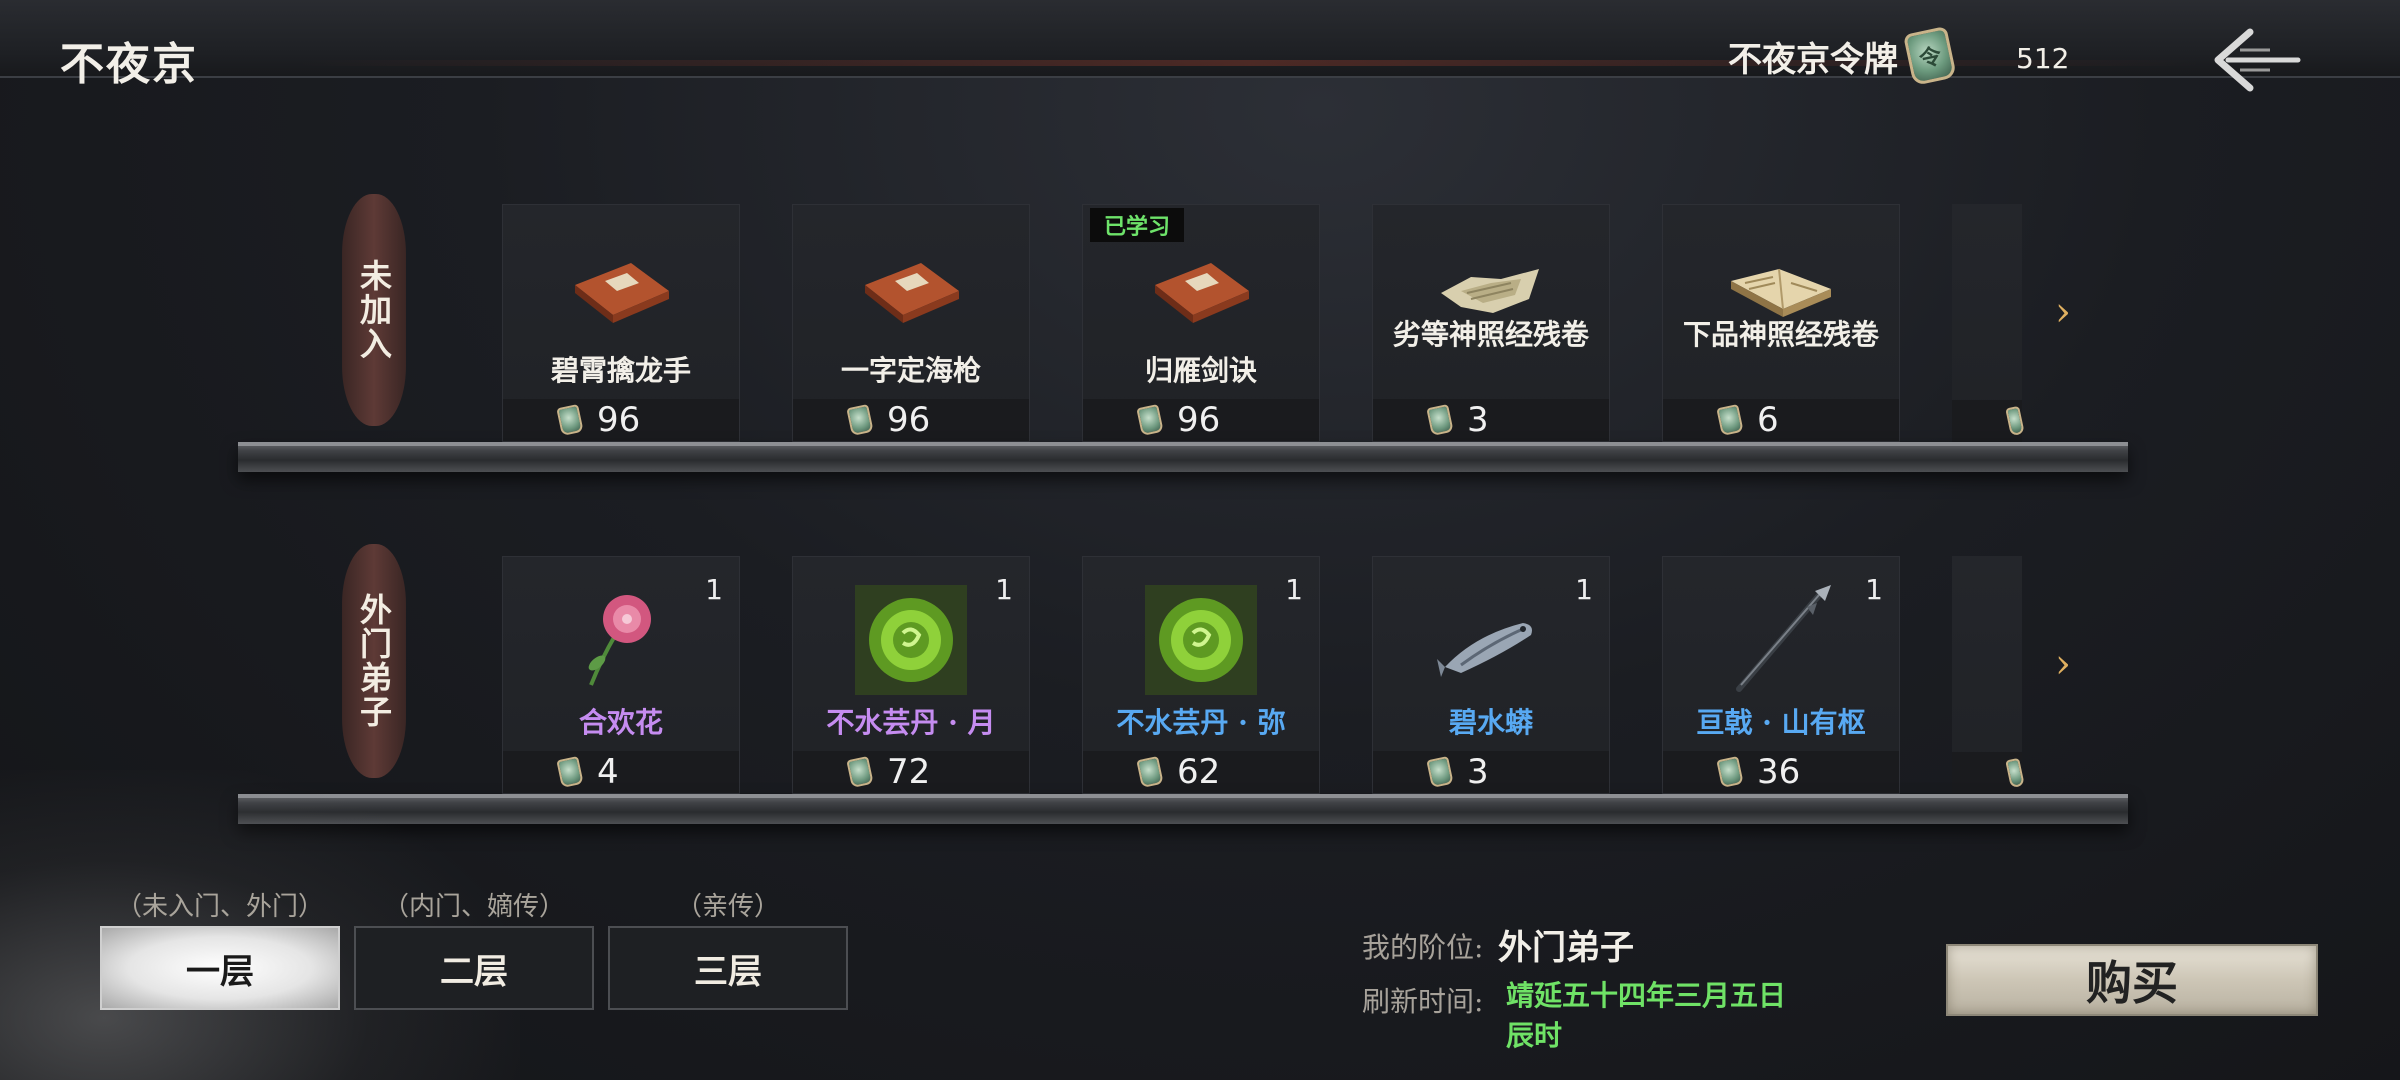 The height and width of the screenshot is (1080, 2400). What do you see at coordinates (2043, 58) in the screenshot?
I see `currency-amount: 512` at bounding box center [2043, 58].